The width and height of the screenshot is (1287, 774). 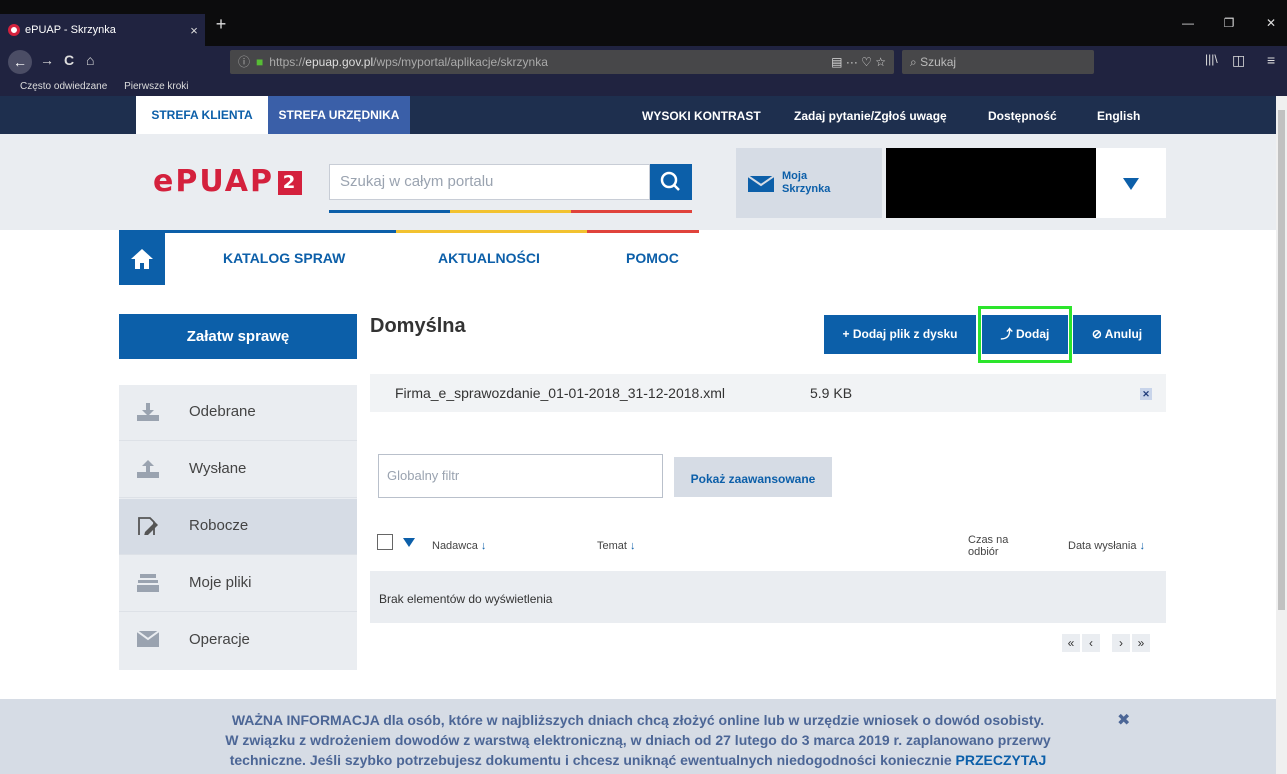 I want to click on site-favicon-icon, so click(x=14, y=30).